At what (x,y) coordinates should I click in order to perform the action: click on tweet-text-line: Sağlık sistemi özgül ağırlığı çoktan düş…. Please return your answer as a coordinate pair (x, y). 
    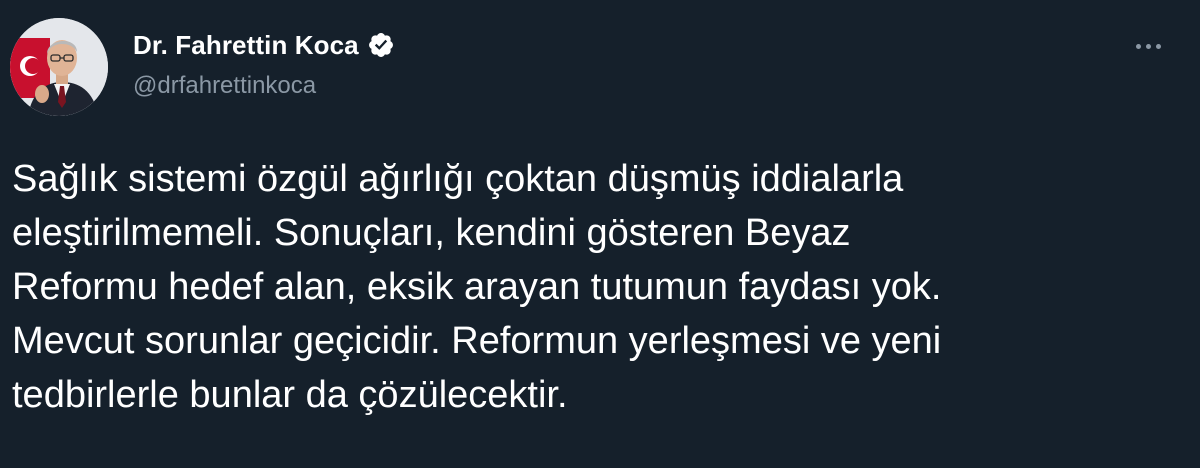
    Looking at the image, I should click on (458, 179).